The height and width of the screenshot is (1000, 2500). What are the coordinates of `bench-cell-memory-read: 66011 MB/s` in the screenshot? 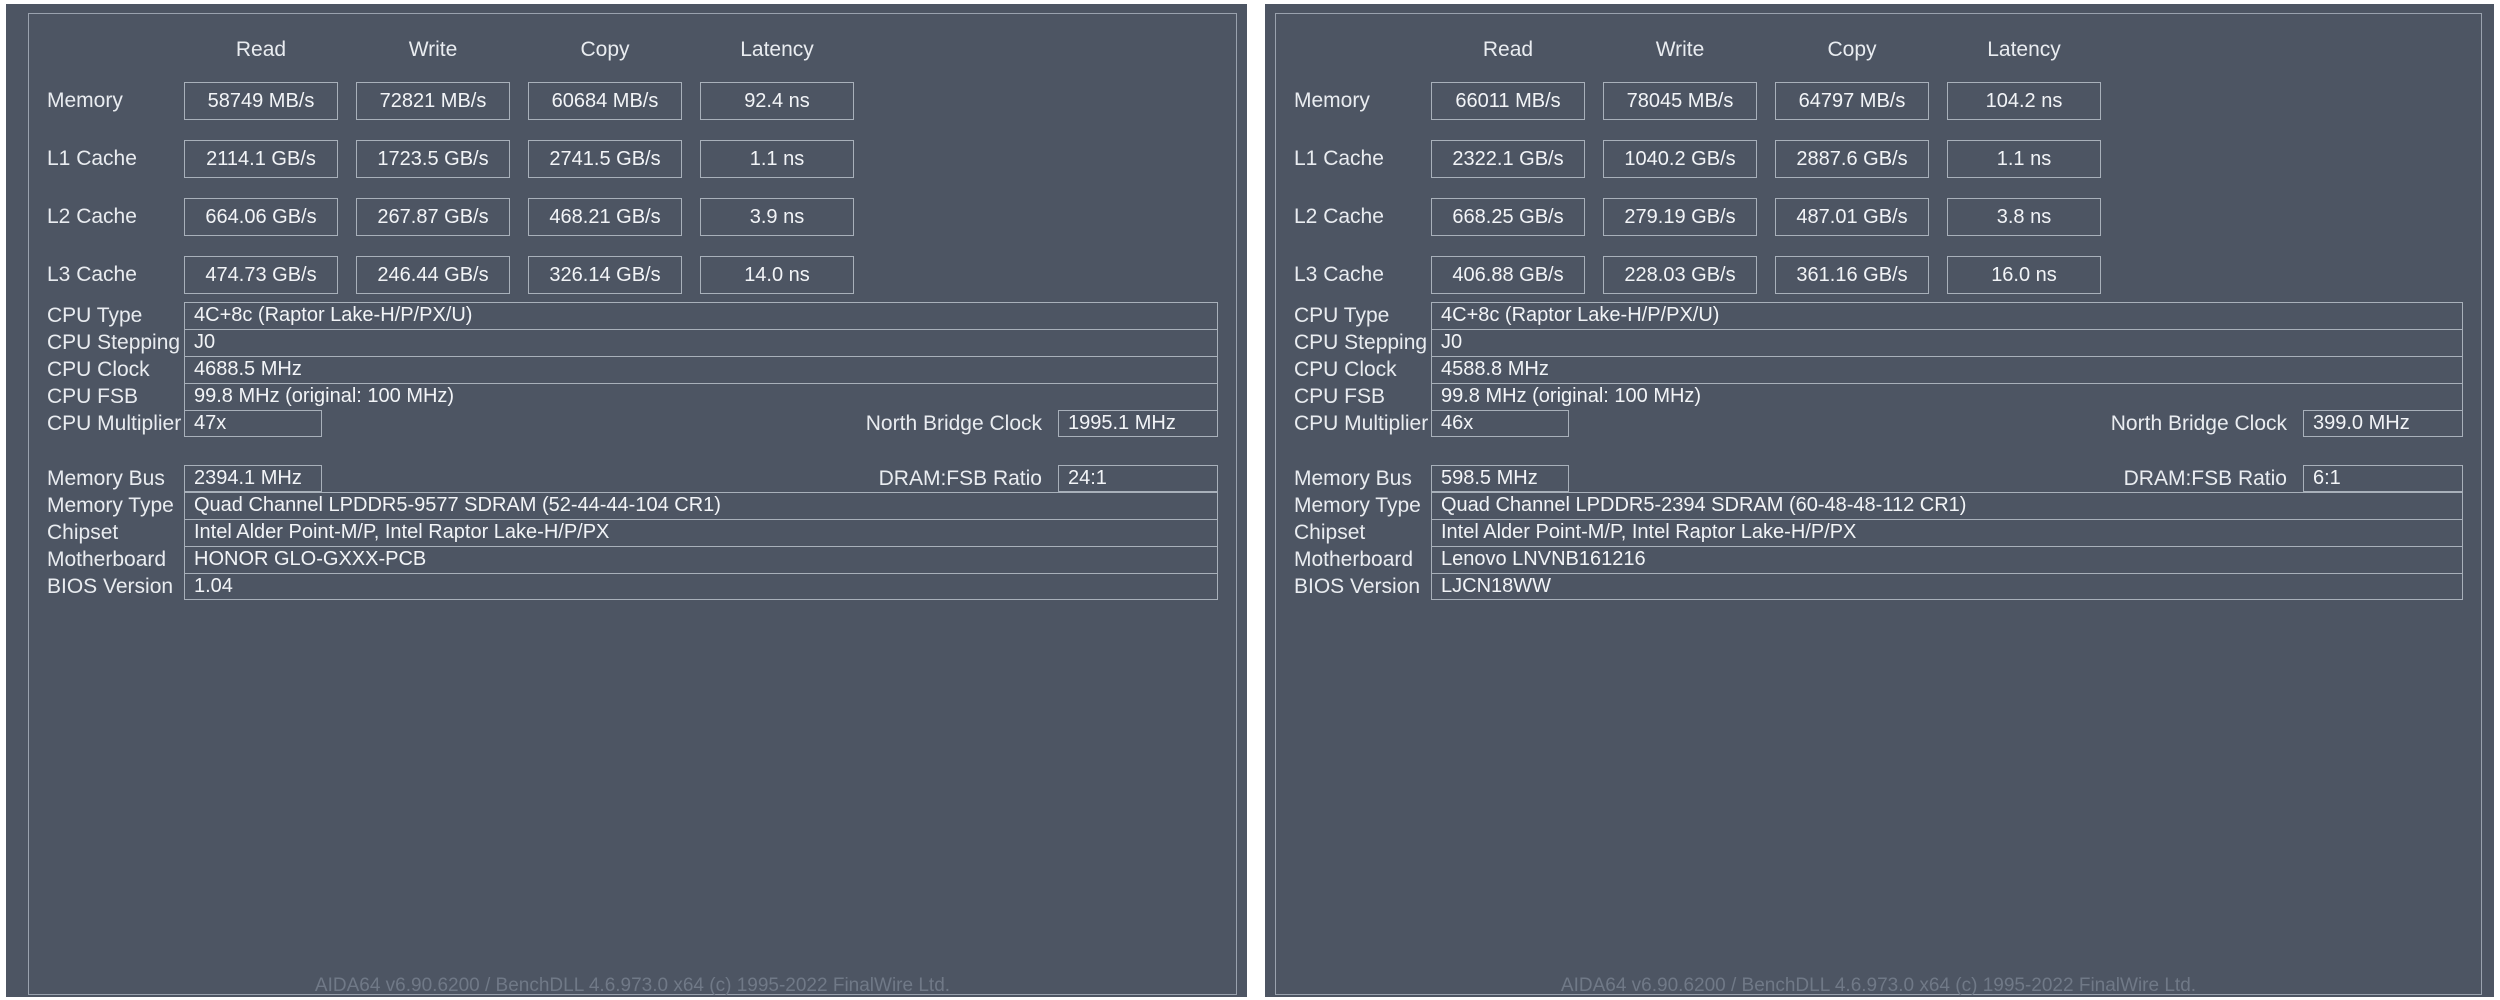 It's located at (1508, 101).